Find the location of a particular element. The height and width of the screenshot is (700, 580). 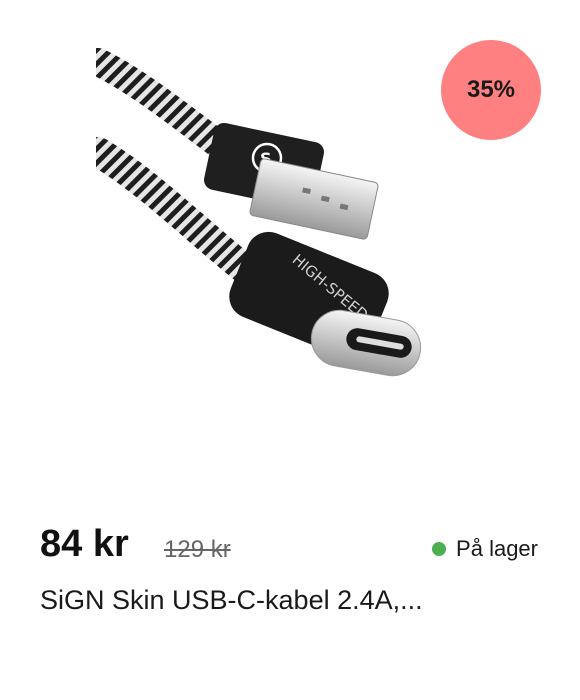

stock-status: På lager is located at coordinates (485, 549).